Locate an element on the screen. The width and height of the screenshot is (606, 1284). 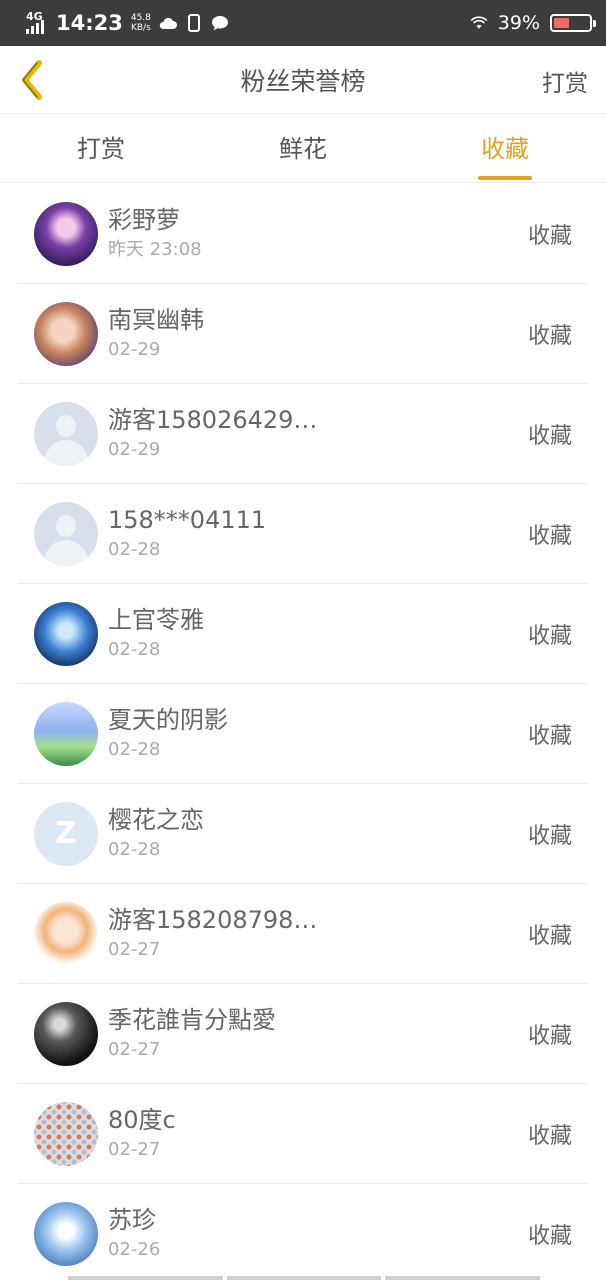
back-button is located at coordinates (32, 80).